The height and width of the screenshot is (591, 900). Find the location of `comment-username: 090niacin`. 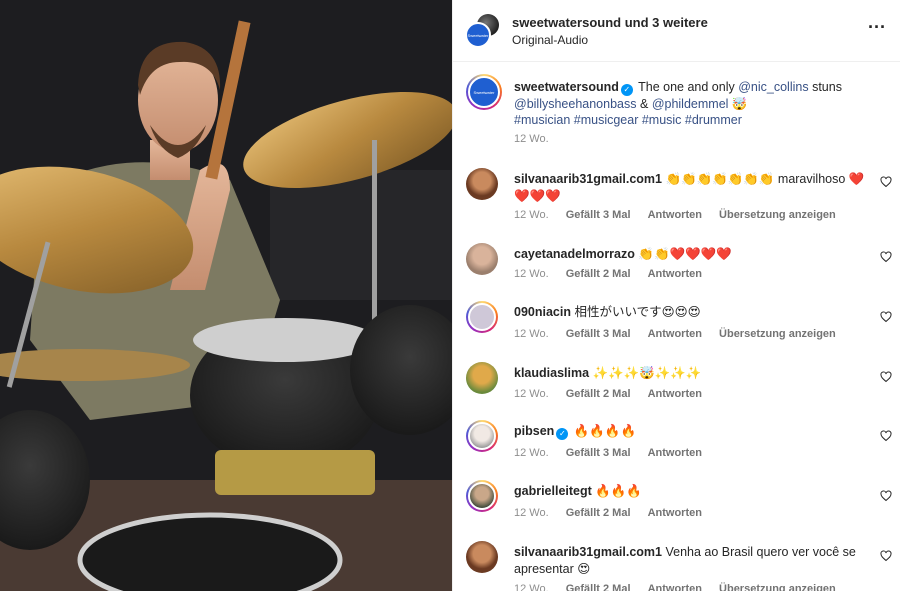

comment-username: 090niacin is located at coordinates (542, 312).